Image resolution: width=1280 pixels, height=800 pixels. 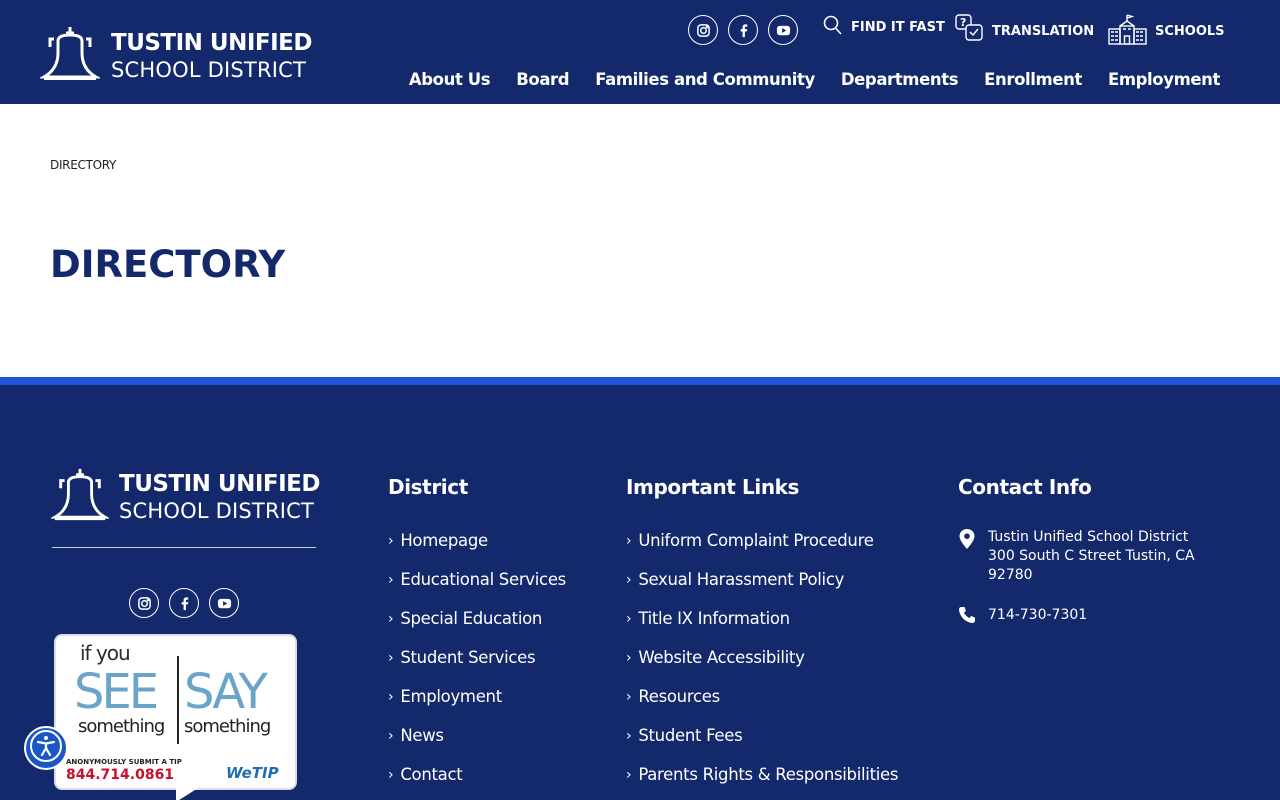 I want to click on footer-link-resources: › Resources, so click(x=762, y=706).